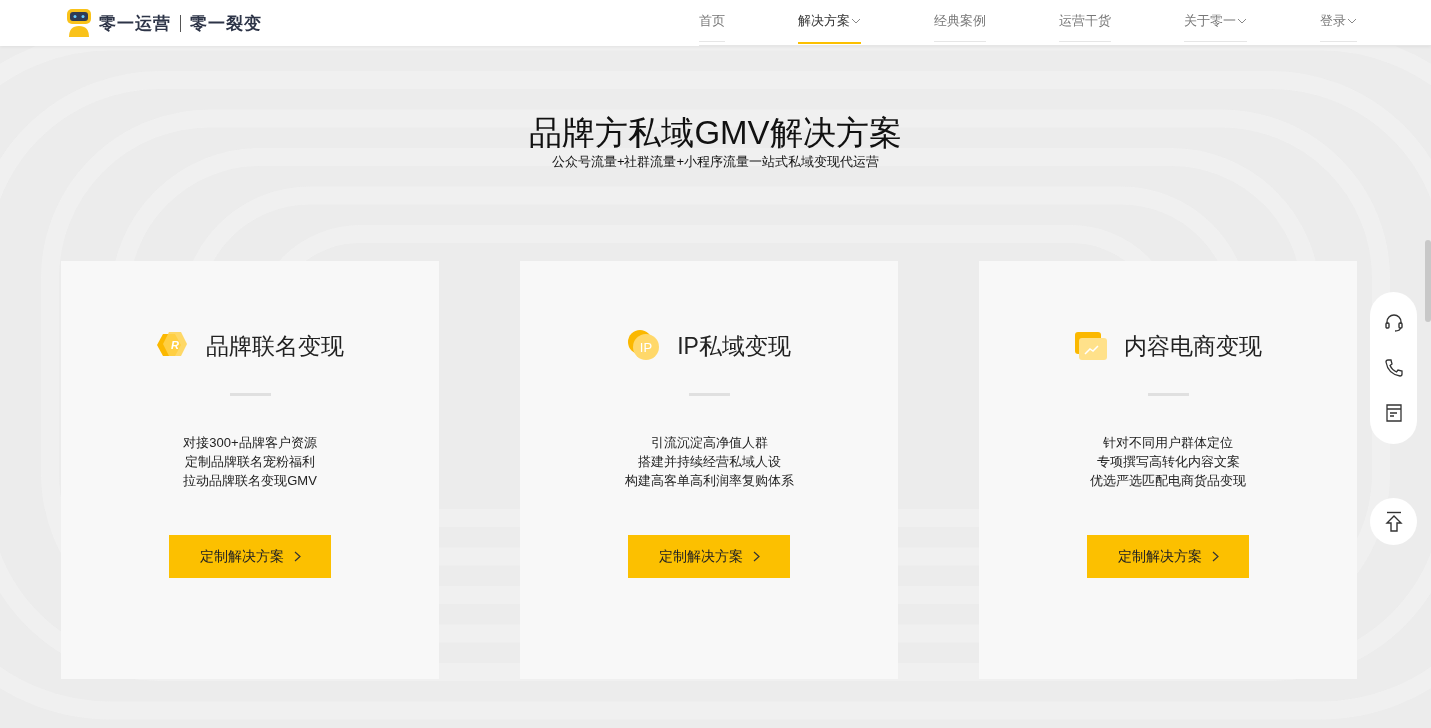 This screenshot has width=1431, height=728. I want to click on card-description: 定制品牌联名宠粉福利, so click(250, 462).